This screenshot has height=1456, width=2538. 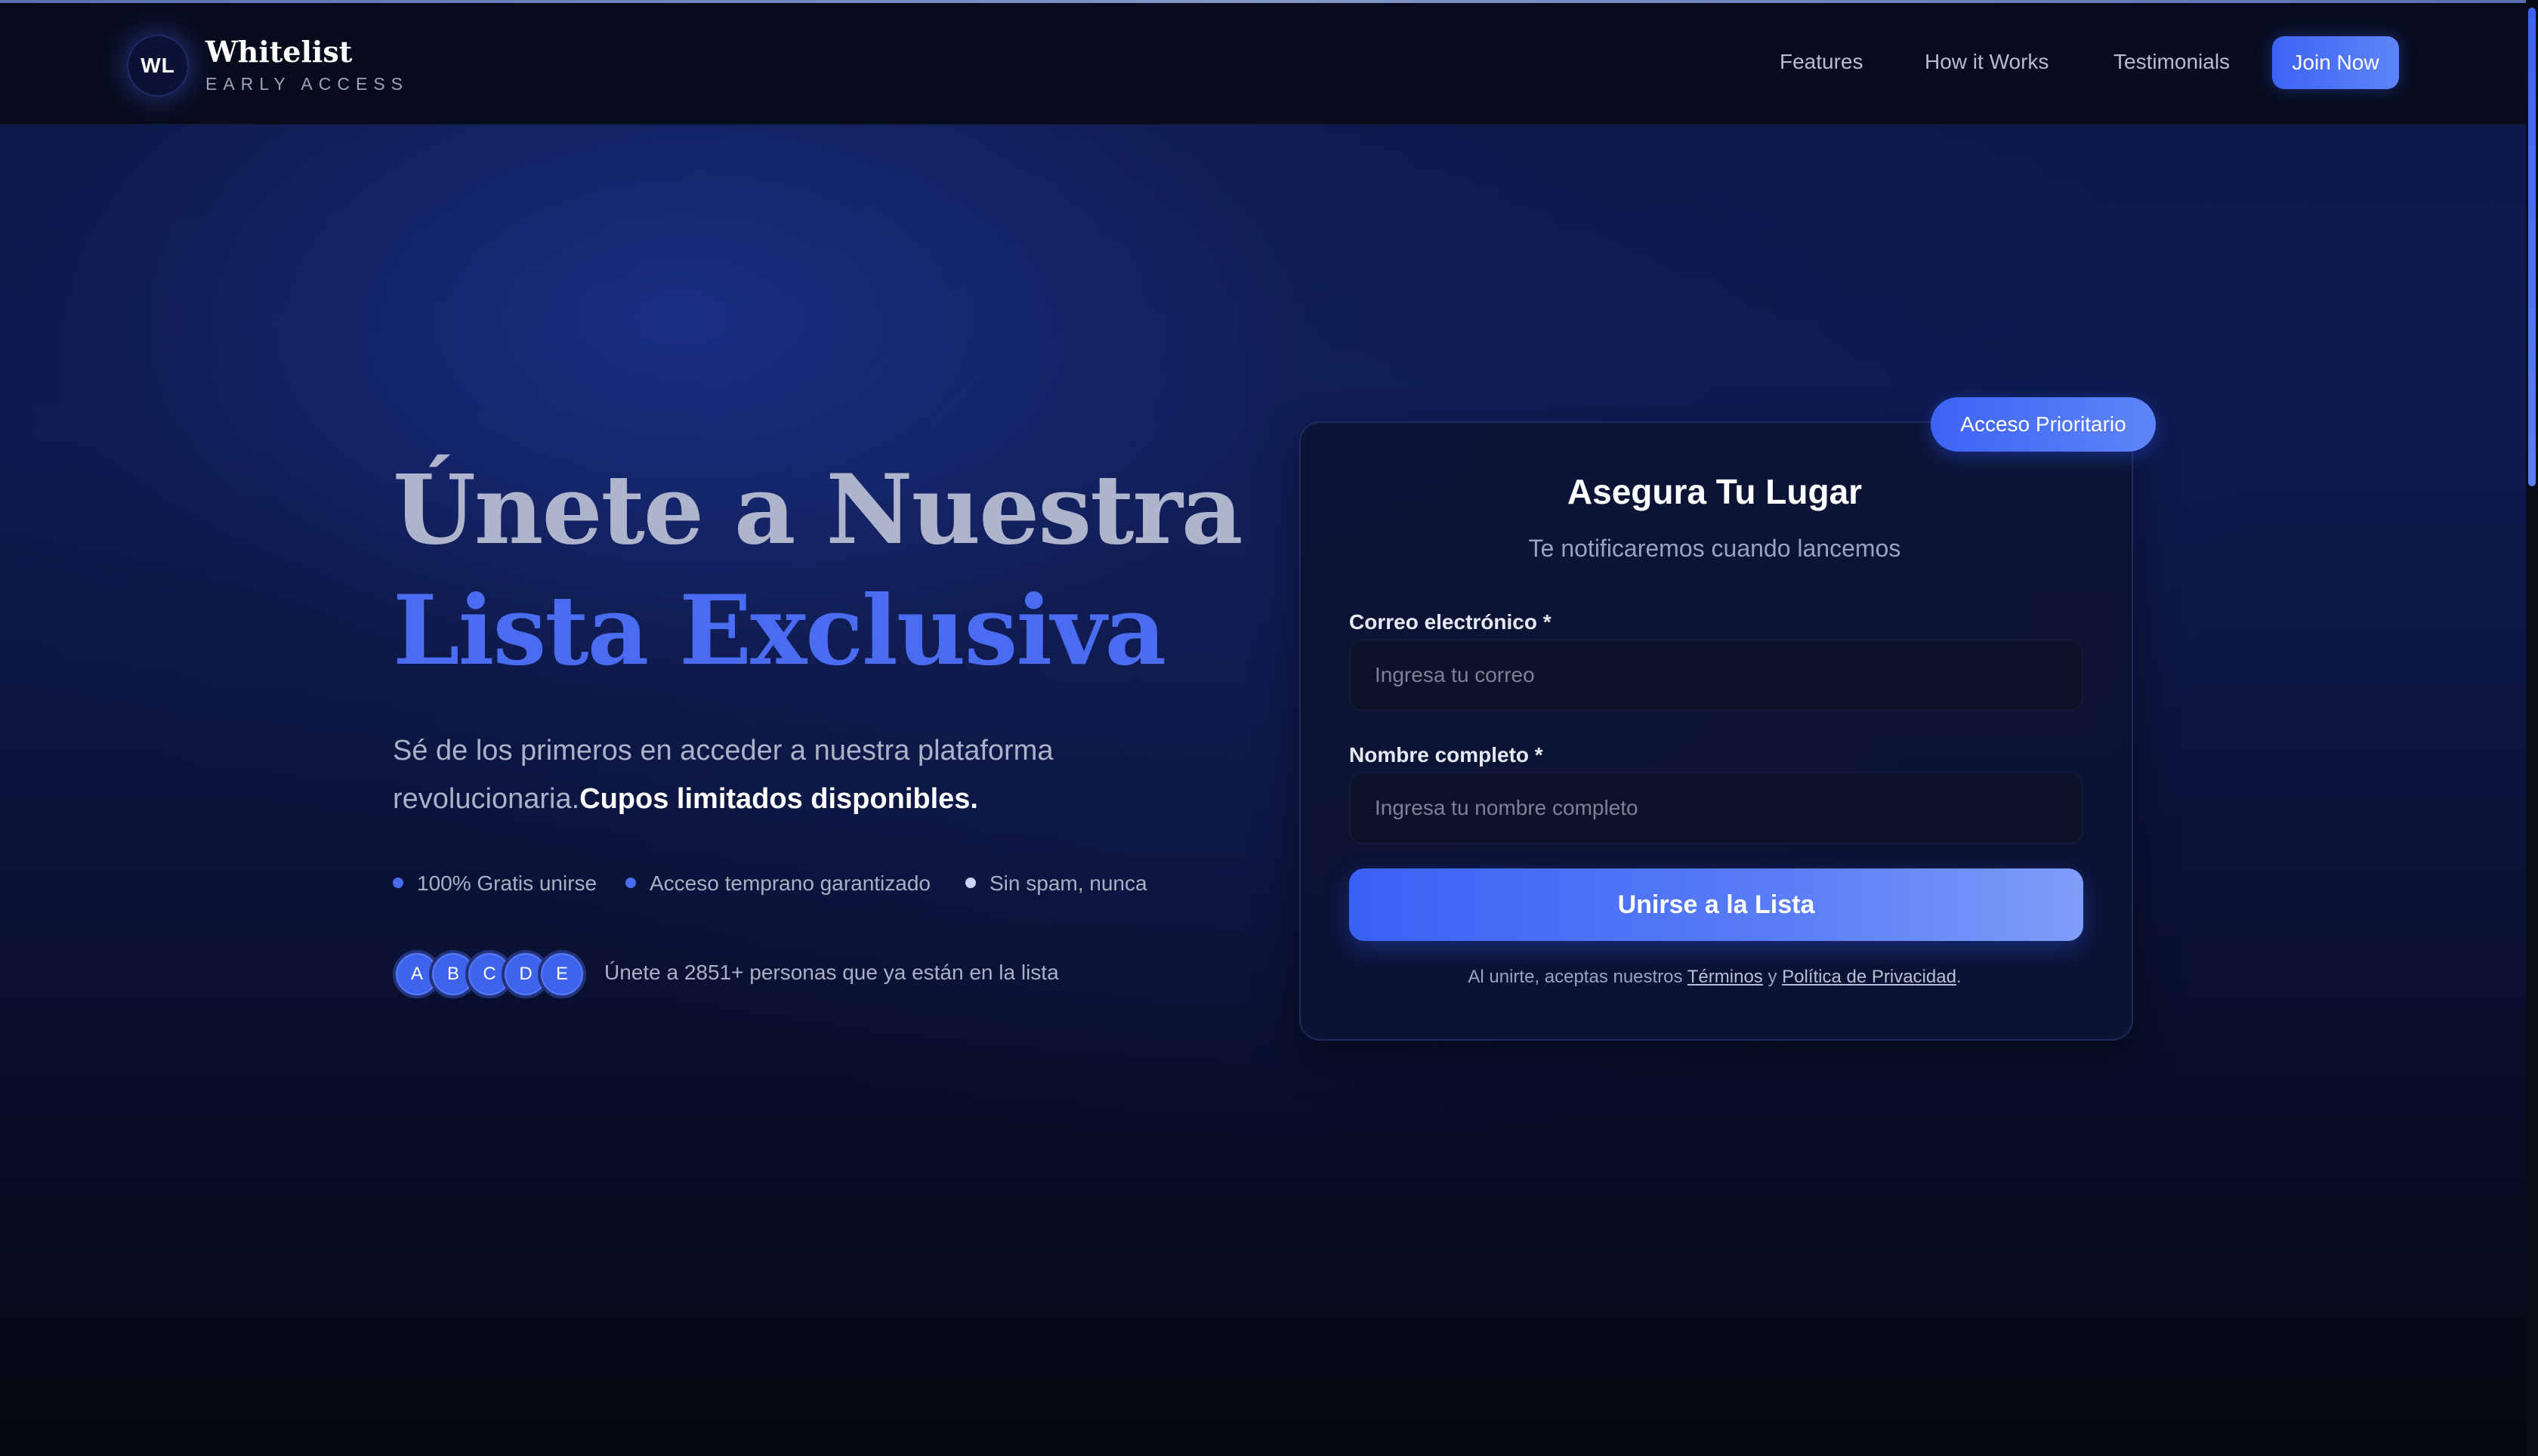 What do you see at coordinates (790, 883) in the screenshot?
I see `feature-label: Acceso temprano garantizado` at bounding box center [790, 883].